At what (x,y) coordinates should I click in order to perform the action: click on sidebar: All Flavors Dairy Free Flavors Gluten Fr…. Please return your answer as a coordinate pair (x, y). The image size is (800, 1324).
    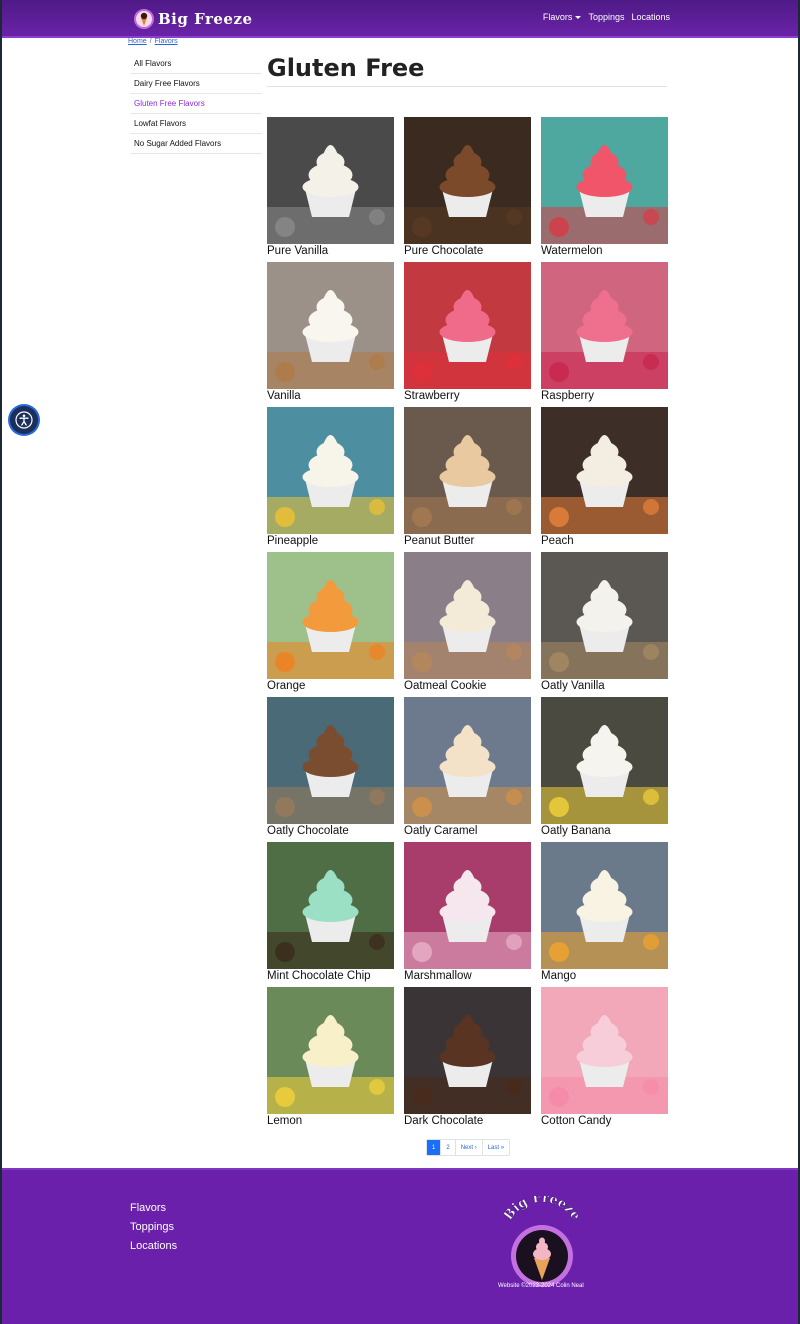
    Looking at the image, I should click on (196, 104).